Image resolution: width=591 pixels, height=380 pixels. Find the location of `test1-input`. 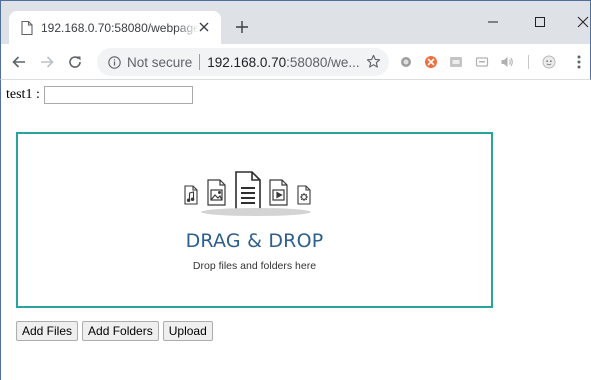

test1-input is located at coordinates (118, 95).